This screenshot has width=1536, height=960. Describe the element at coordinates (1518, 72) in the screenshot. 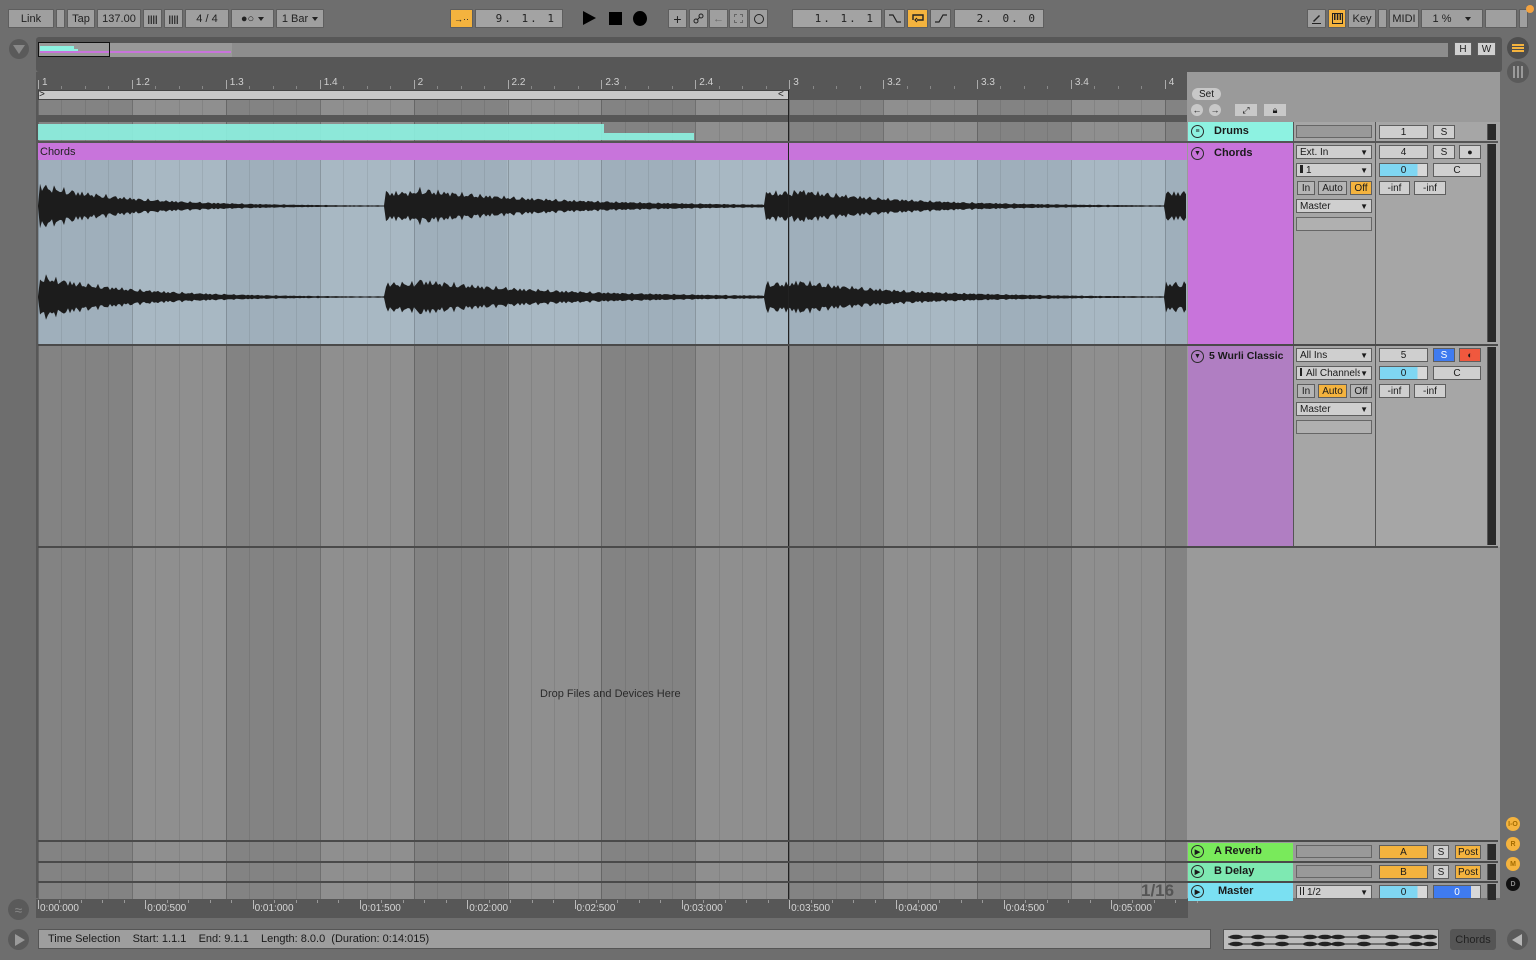

I see `session-view-button` at that location.